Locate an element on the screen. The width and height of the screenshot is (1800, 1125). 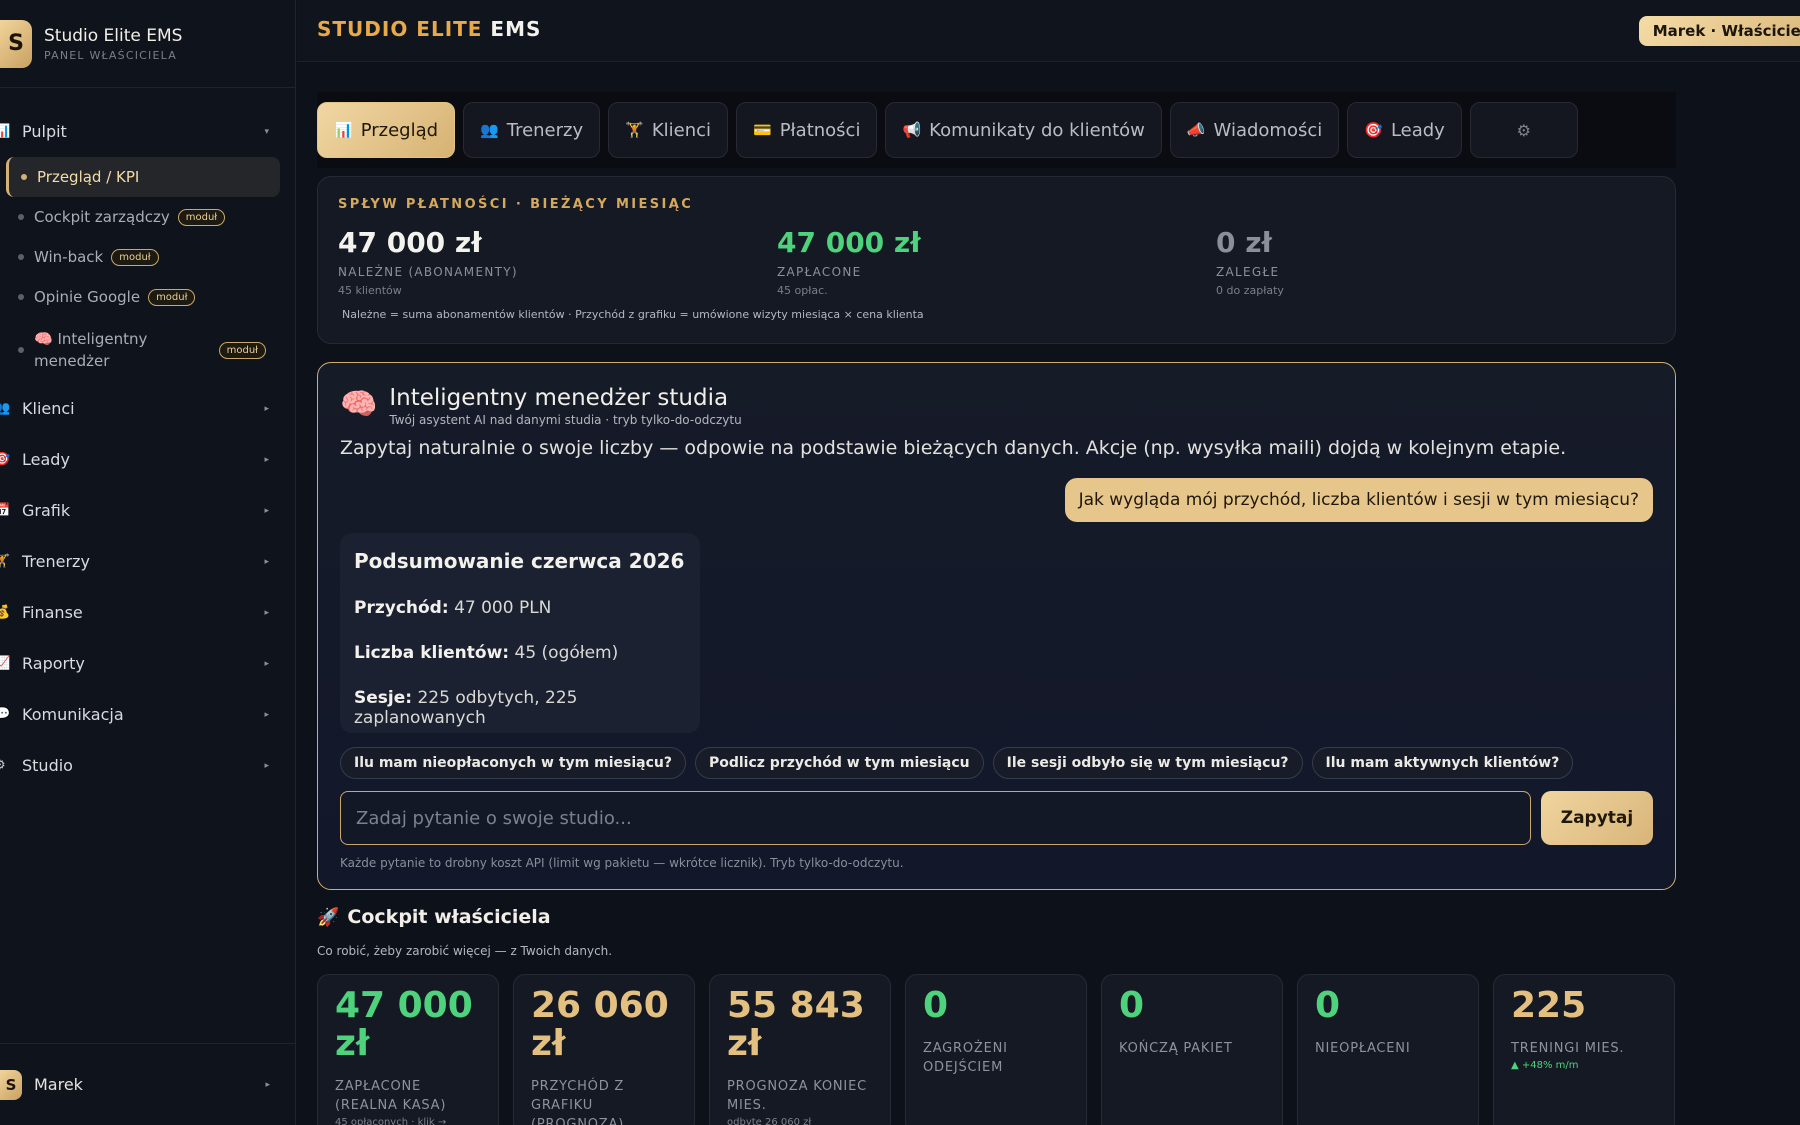
kpi-value: 0 is located at coordinates (1132, 1005).